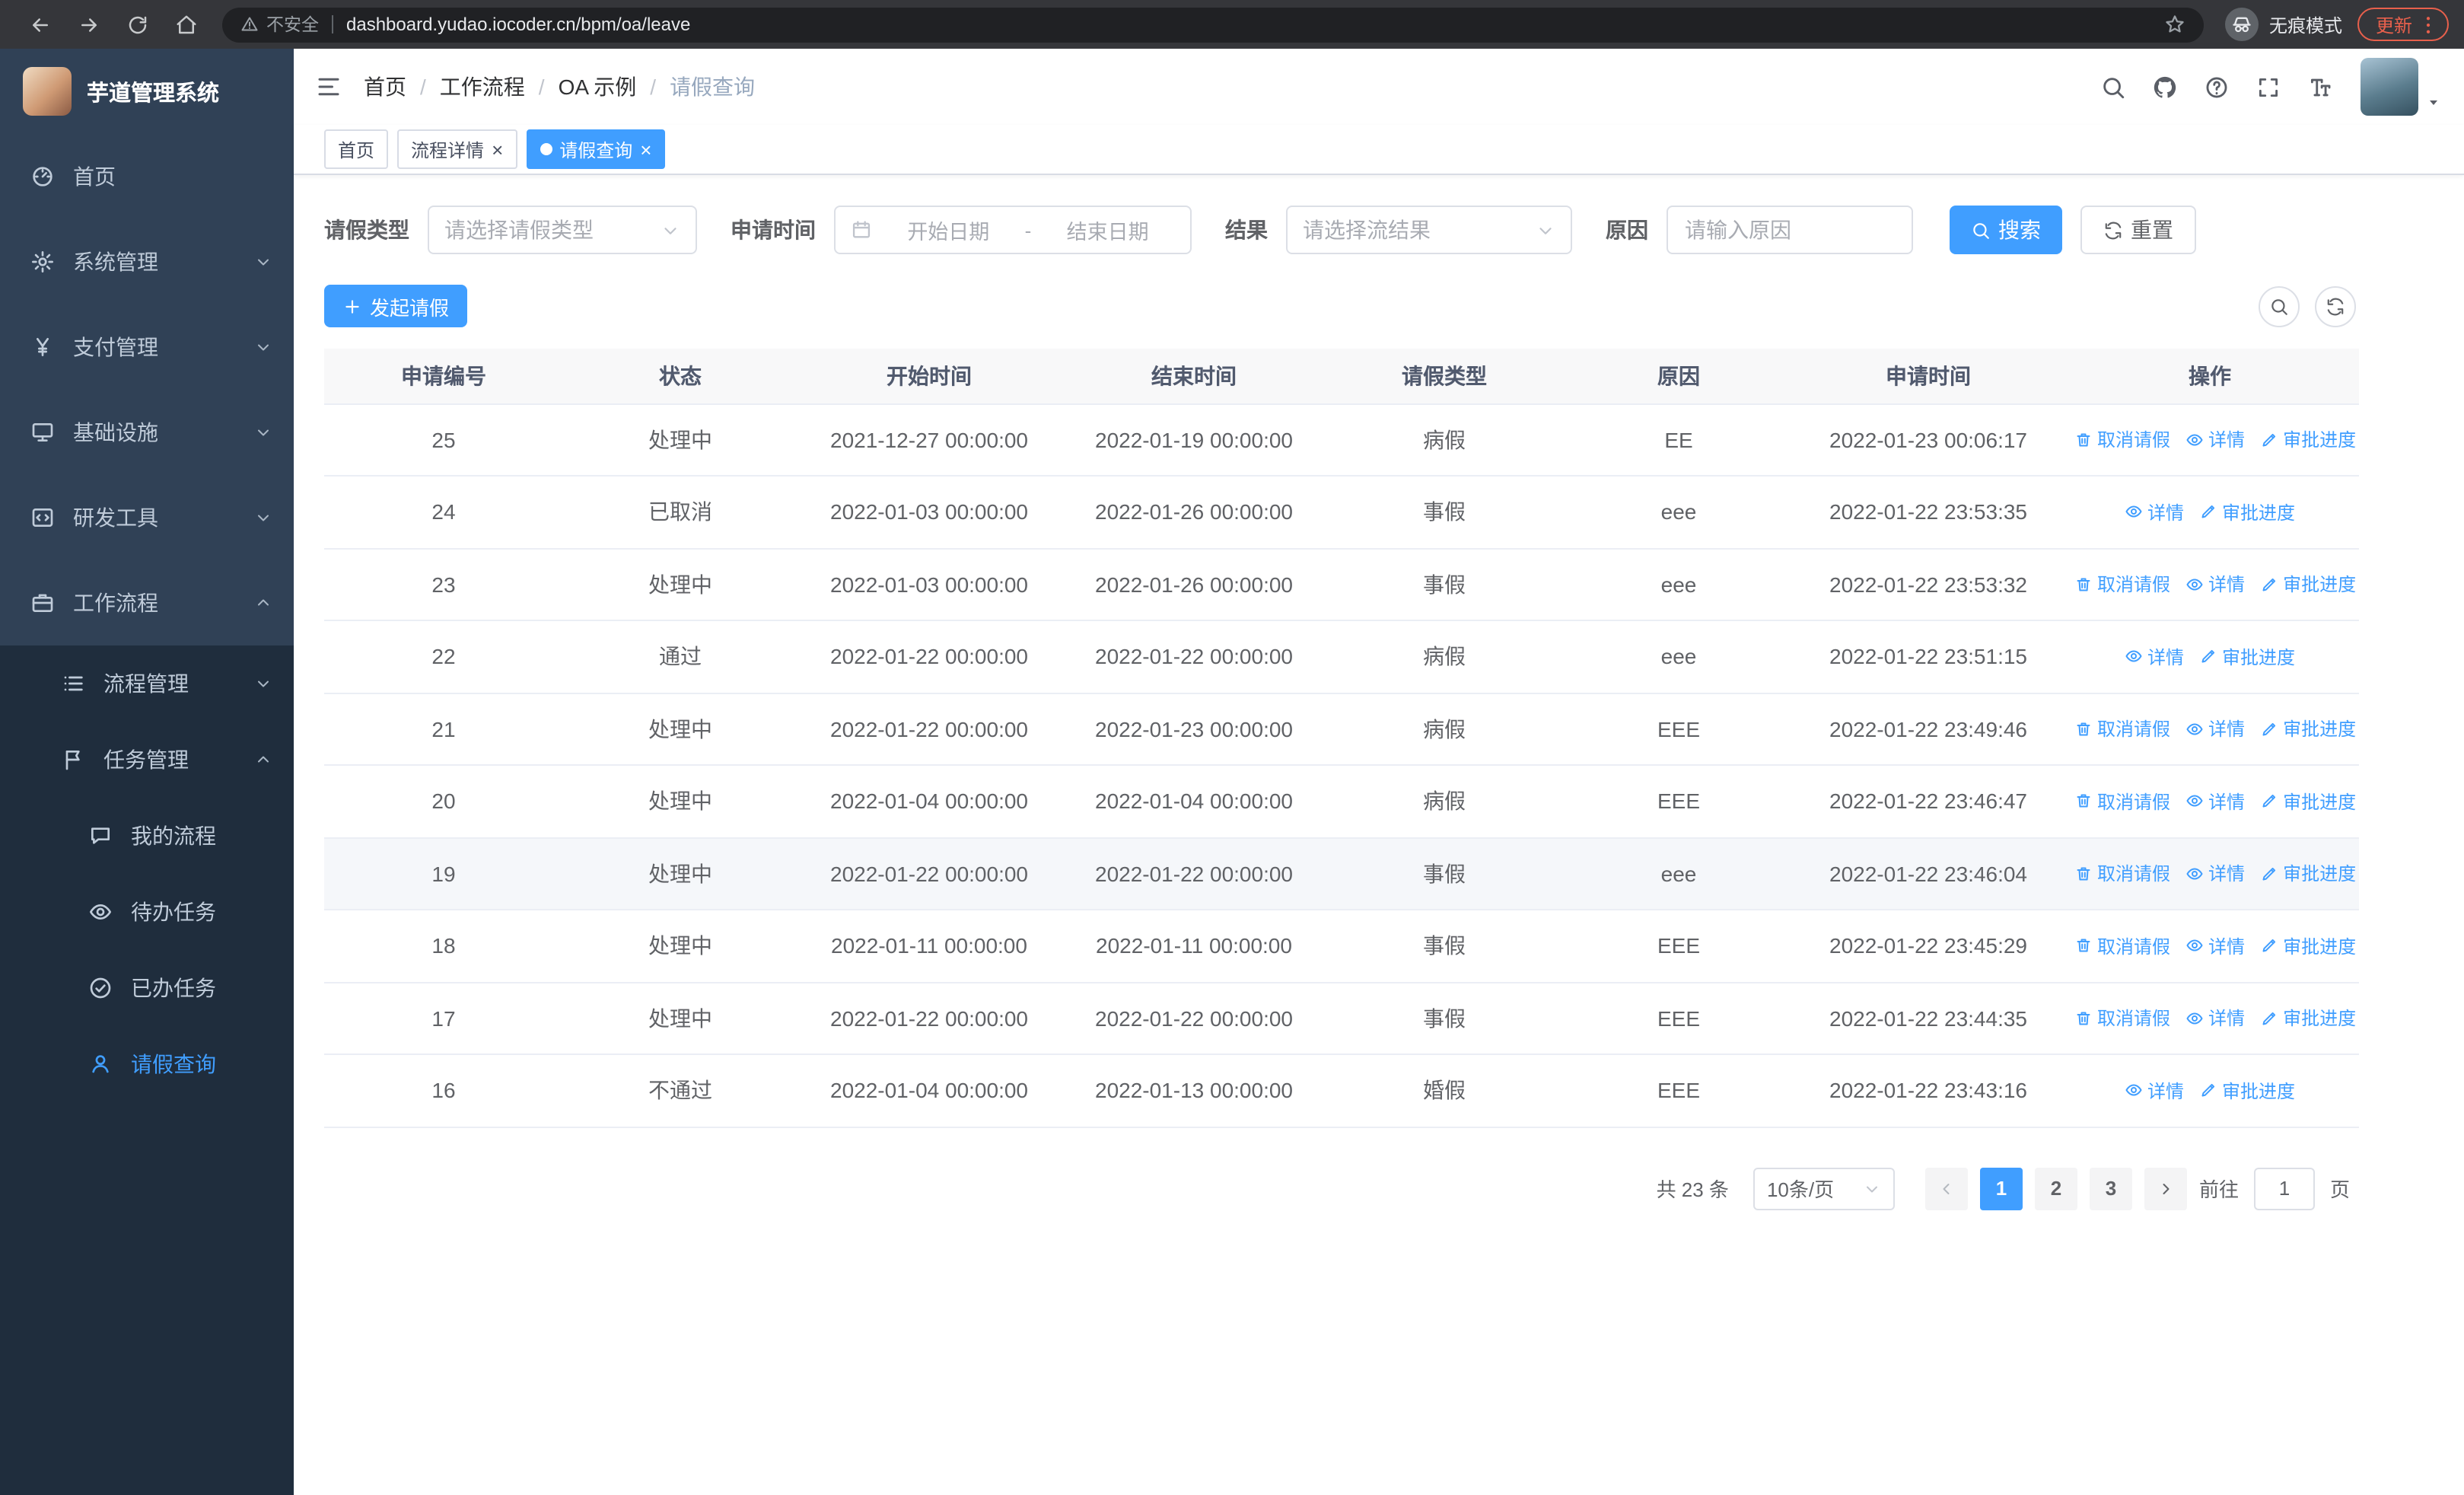  Describe the element at coordinates (39, 25) in the screenshot. I see `browser-back-button` at that location.